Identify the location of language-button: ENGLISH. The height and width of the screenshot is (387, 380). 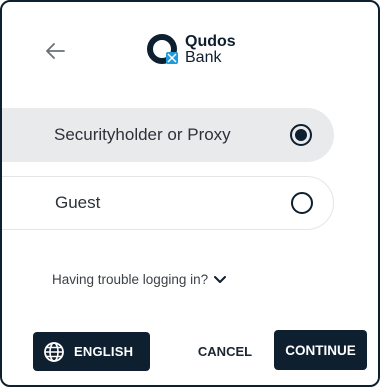
(91, 351).